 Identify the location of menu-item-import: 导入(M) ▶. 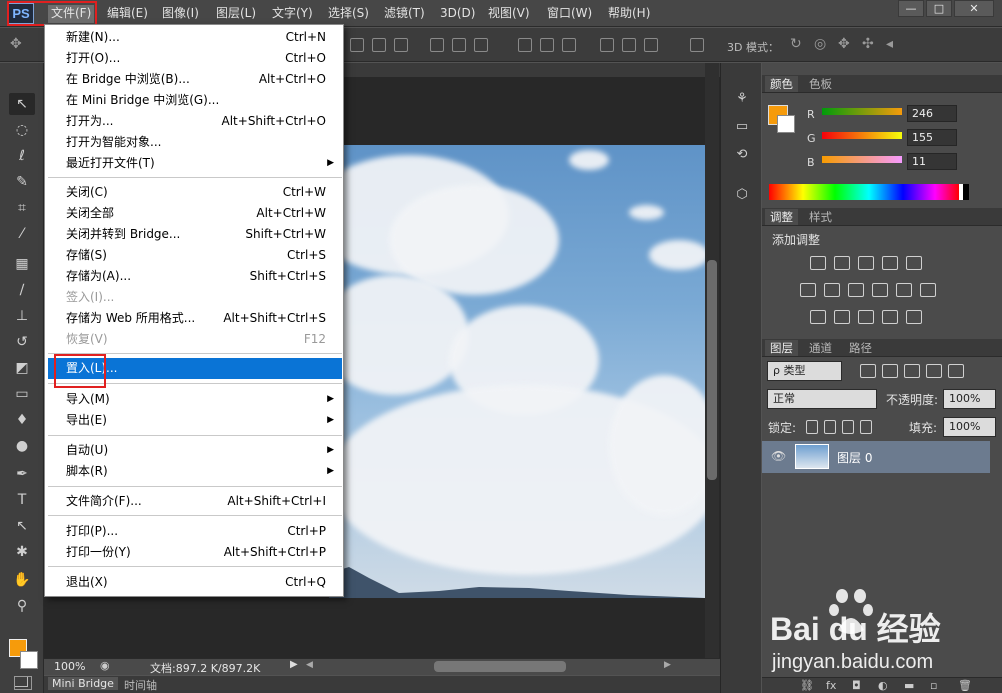
(195, 399).